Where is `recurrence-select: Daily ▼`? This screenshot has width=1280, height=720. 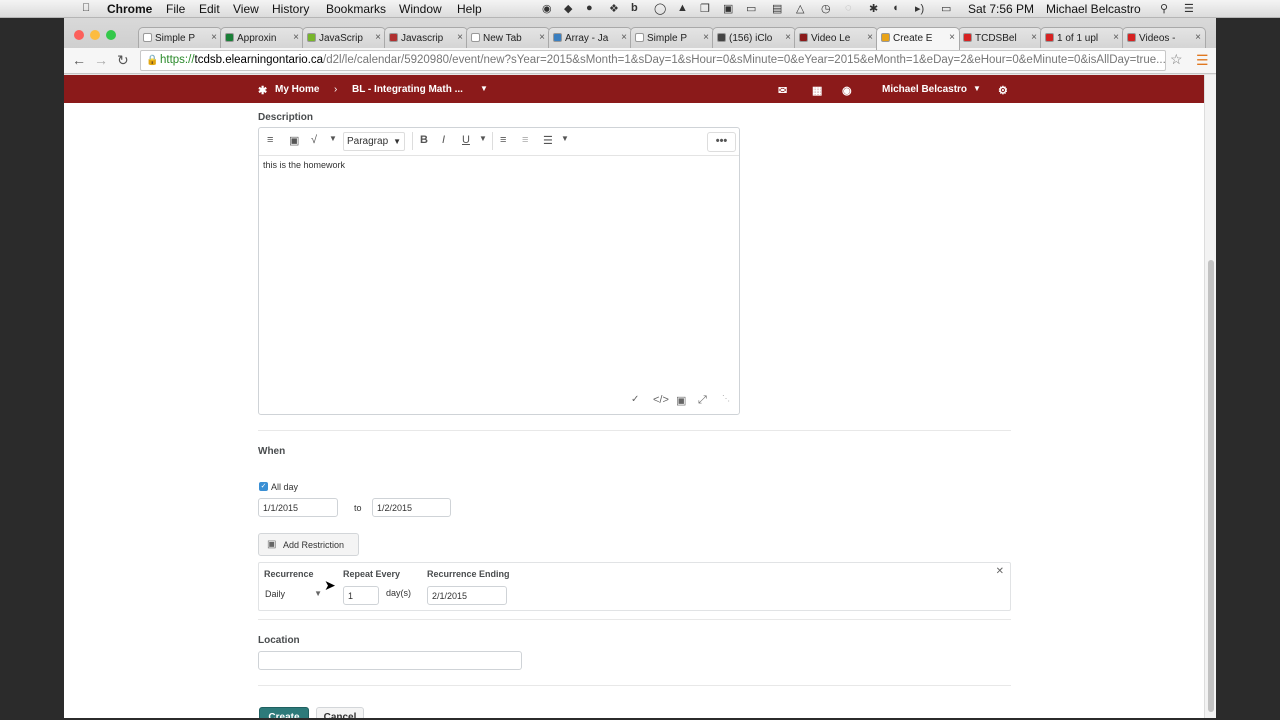
recurrence-select: Daily ▼ is located at coordinates (295, 594).